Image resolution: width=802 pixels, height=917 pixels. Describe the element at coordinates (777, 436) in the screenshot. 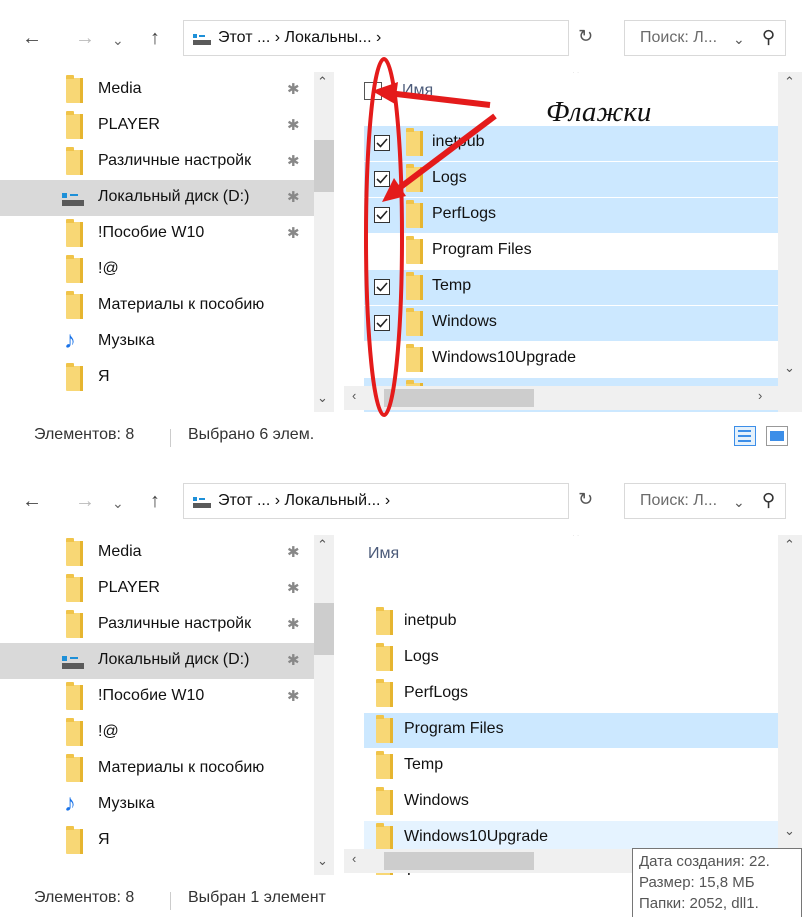

I see `large-icons-view-icon` at that location.